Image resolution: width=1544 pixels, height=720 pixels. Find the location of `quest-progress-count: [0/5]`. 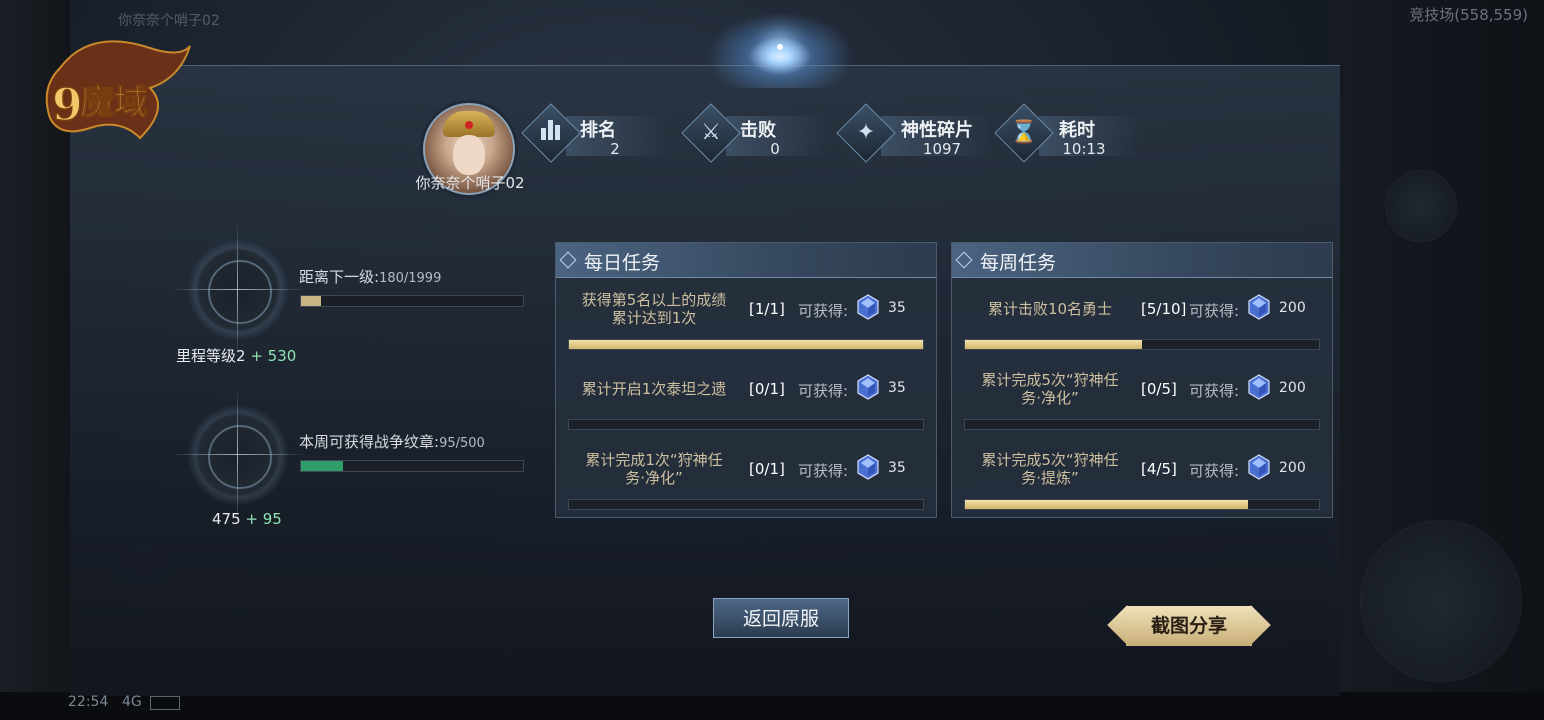

quest-progress-count: [0/5] is located at coordinates (1159, 389).